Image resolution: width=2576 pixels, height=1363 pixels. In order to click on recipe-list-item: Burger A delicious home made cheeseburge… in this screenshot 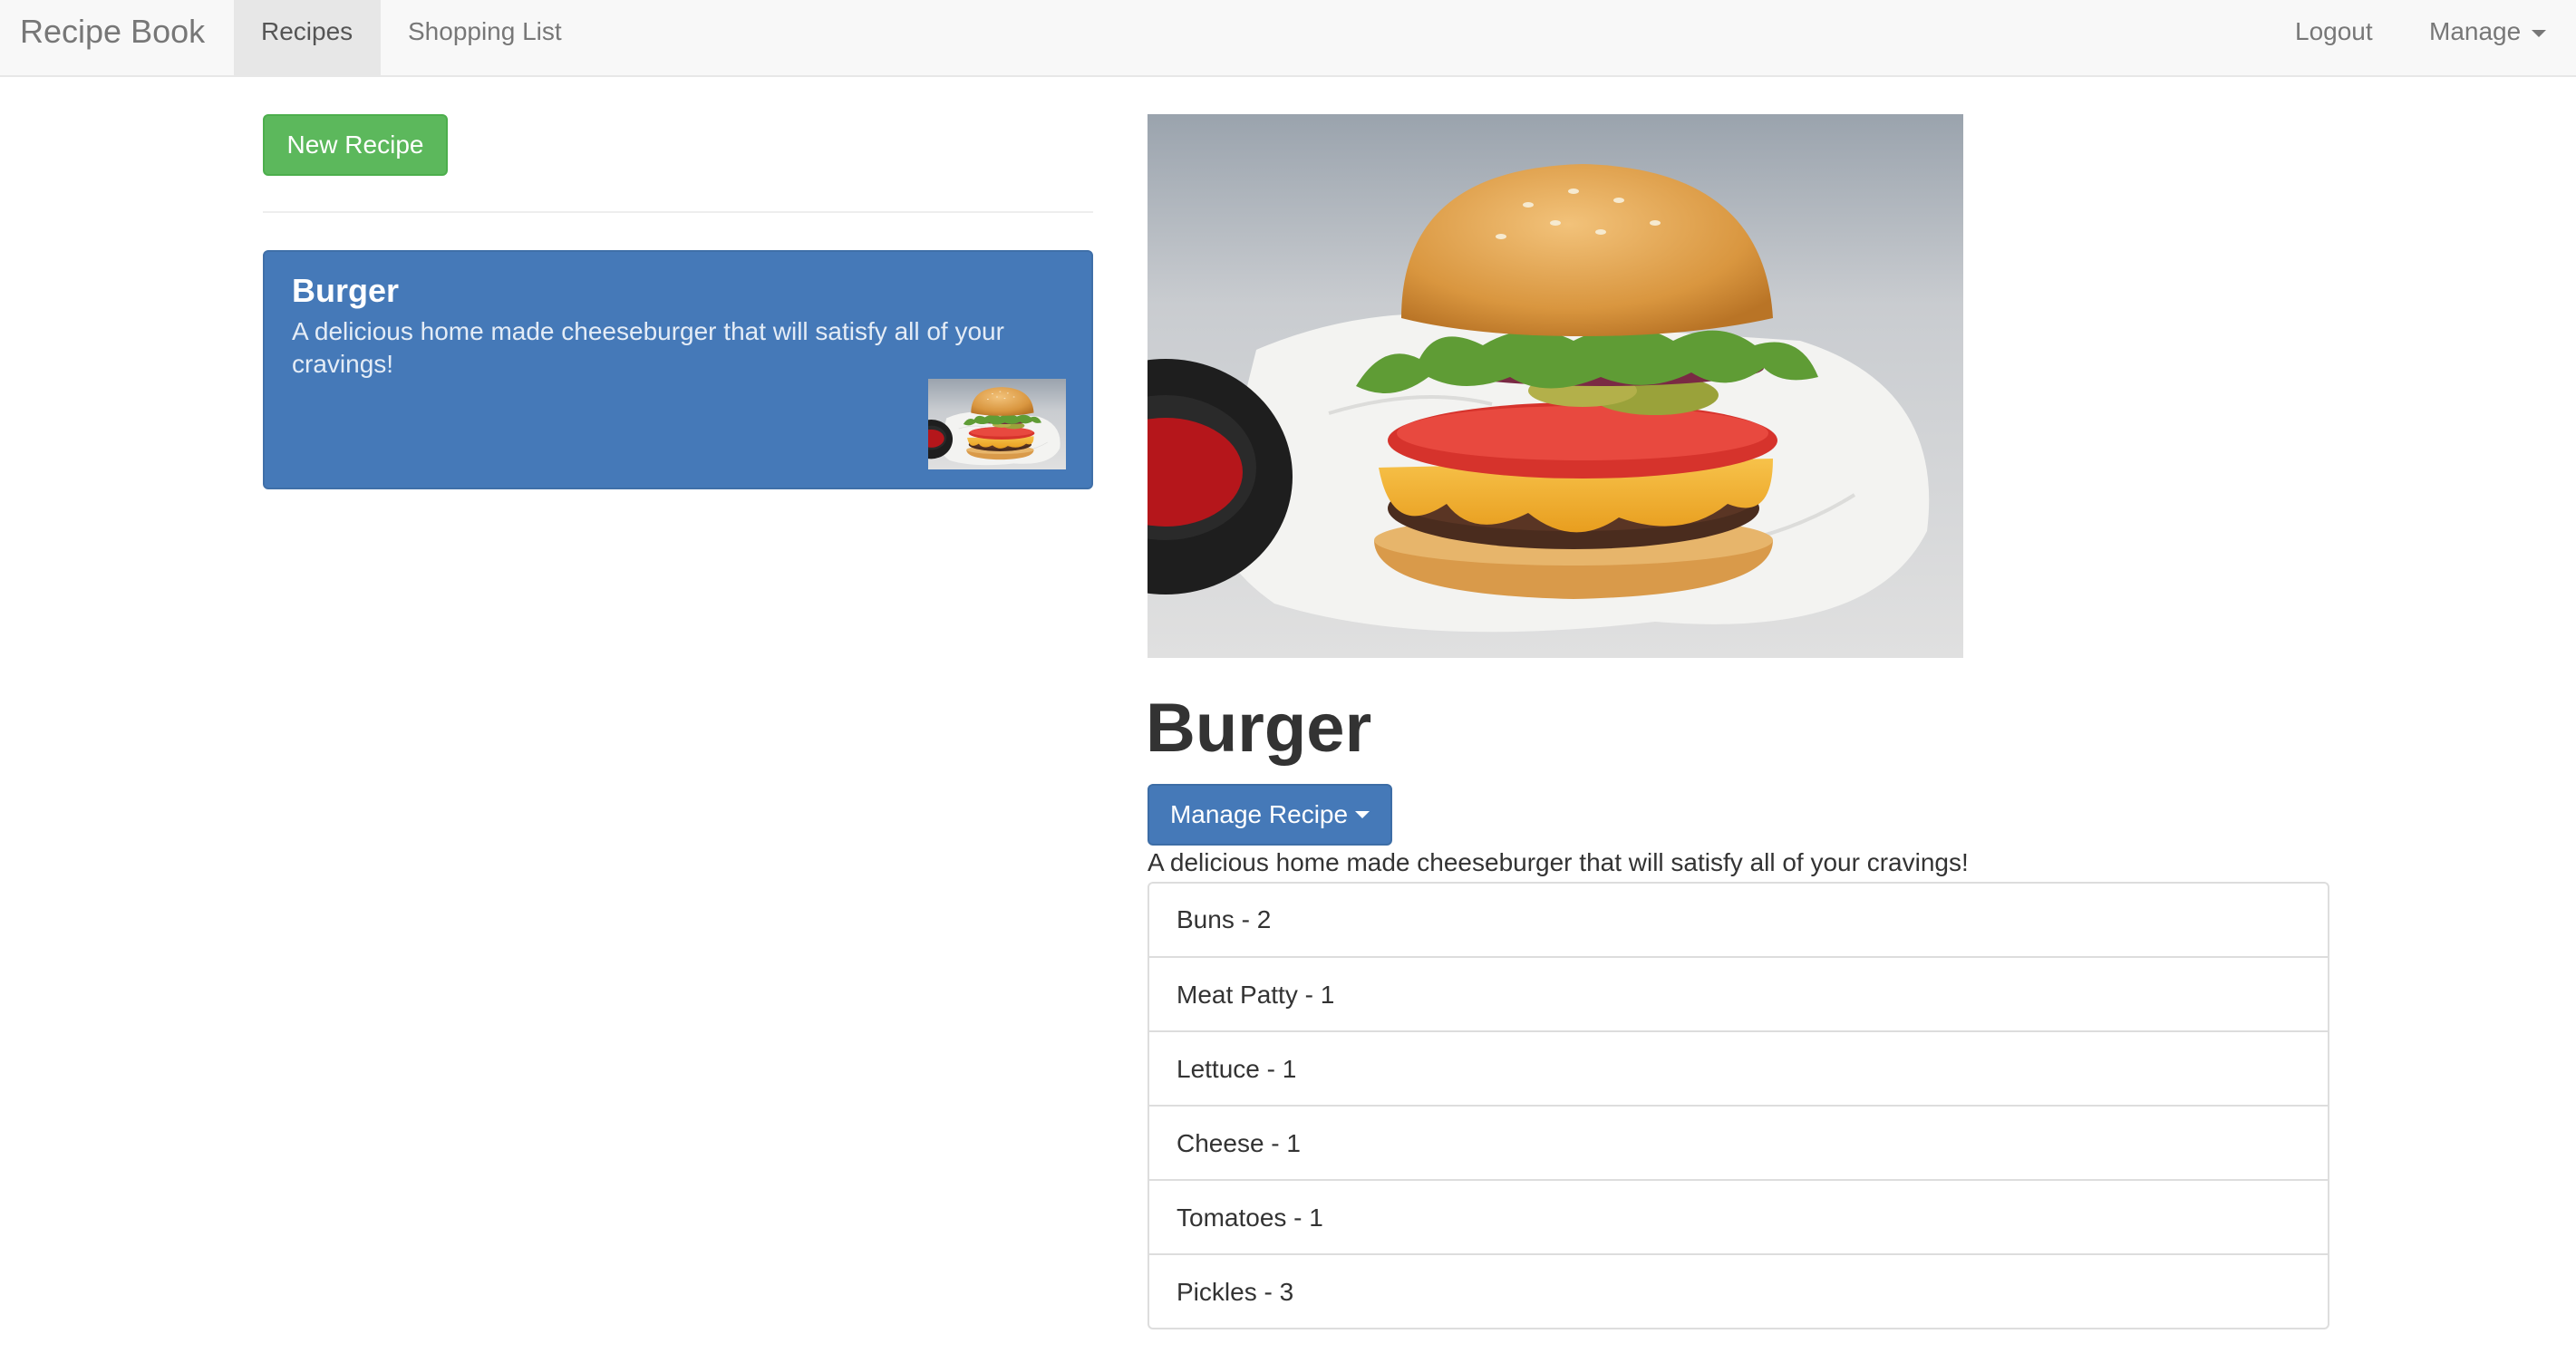, I will do `click(678, 369)`.